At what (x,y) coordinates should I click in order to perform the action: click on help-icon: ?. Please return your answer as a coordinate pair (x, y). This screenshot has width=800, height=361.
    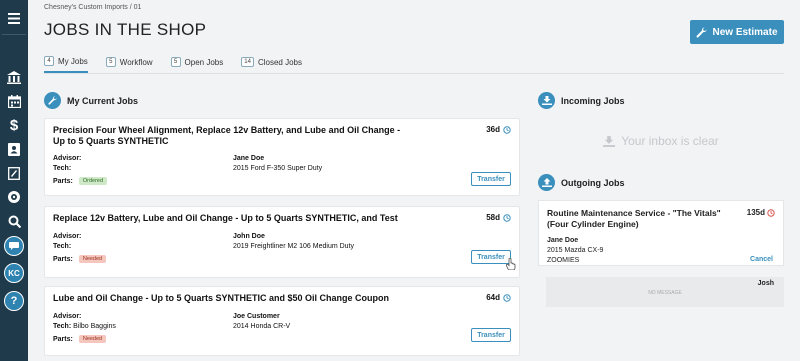
    Looking at the image, I should click on (14, 301).